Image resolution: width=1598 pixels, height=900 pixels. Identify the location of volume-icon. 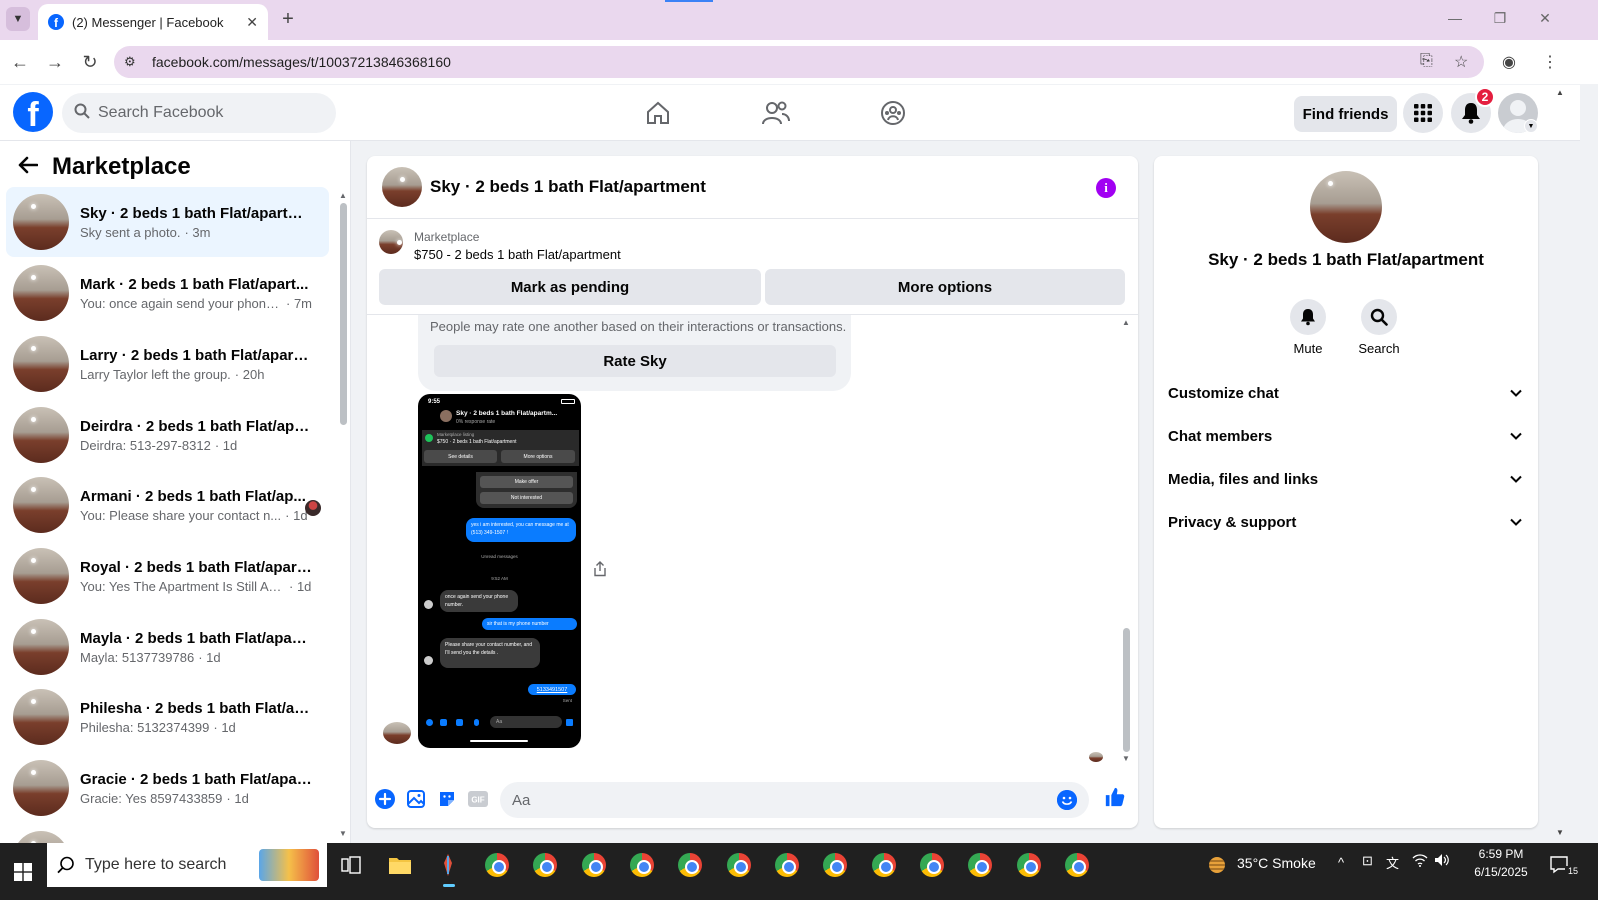
(1442, 861).